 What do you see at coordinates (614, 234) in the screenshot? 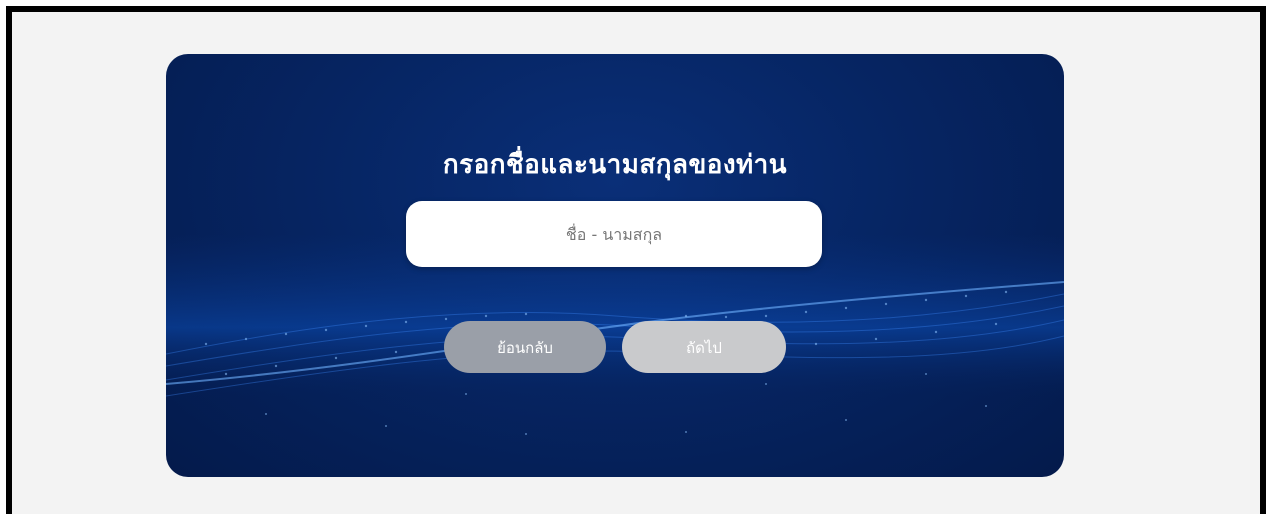
I see `full-name-input` at bounding box center [614, 234].